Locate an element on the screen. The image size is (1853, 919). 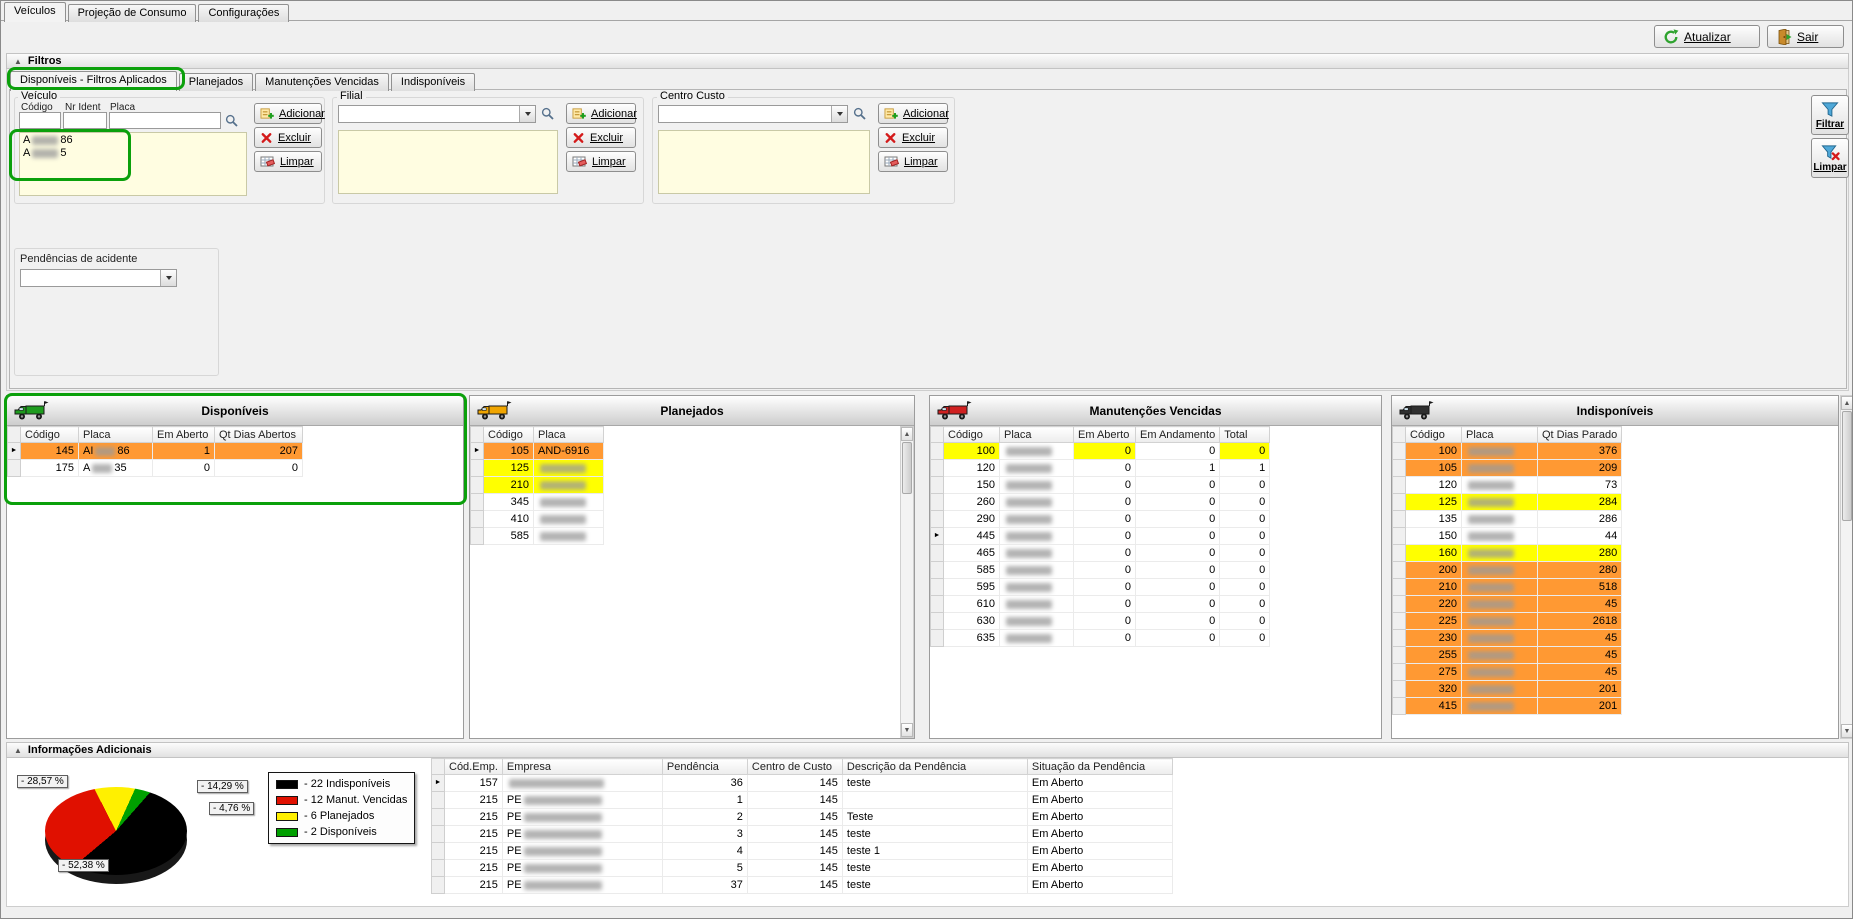
cell: 201 is located at coordinates (1579, 706).